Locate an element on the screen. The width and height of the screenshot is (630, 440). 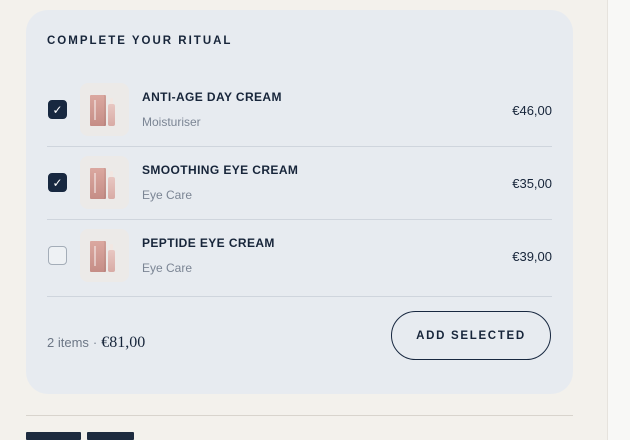
section-title: COMPLETE YOUR RITUAL is located at coordinates (140, 41).